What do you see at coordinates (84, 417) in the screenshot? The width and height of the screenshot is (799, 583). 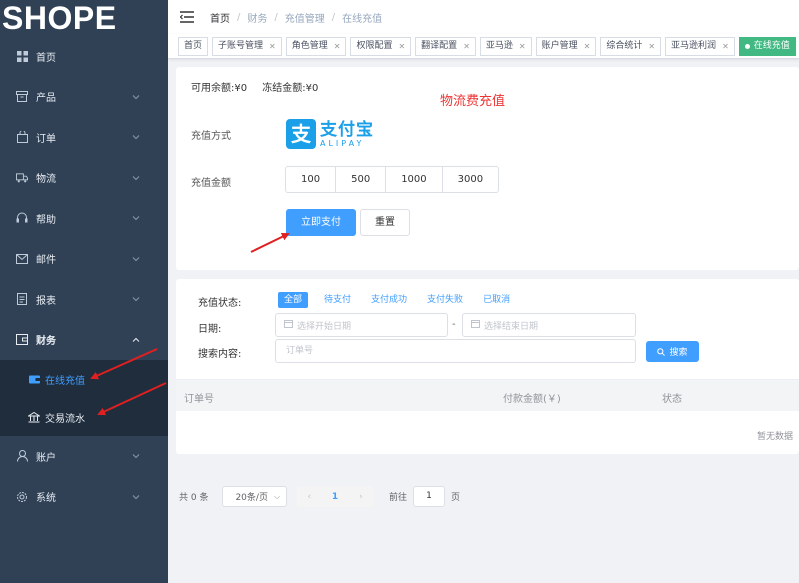 I see `sidebar-item-transactions: 交易流水` at bounding box center [84, 417].